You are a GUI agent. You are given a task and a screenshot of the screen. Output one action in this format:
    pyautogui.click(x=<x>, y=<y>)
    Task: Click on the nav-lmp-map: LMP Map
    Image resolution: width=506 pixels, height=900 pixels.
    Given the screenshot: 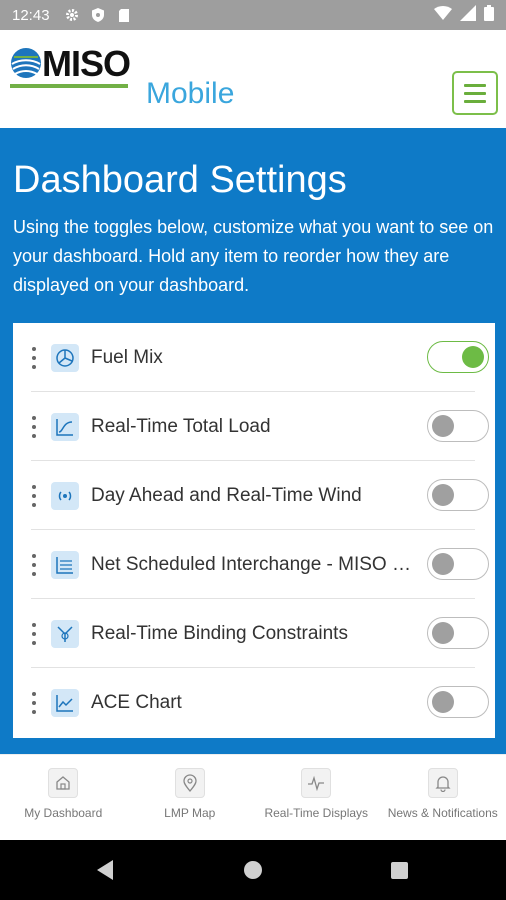 What is the action you would take?
    pyautogui.click(x=190, y=797)
    